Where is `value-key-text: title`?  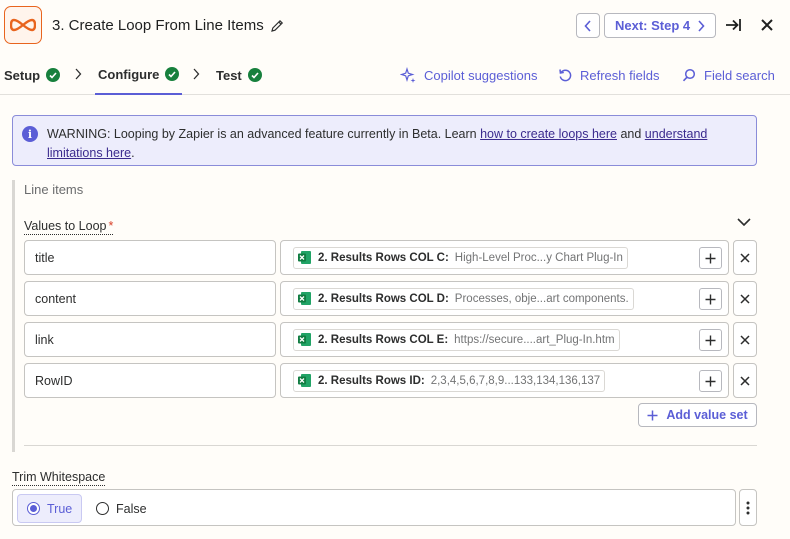
value-key-text: title is located at coordinates (45, 257).